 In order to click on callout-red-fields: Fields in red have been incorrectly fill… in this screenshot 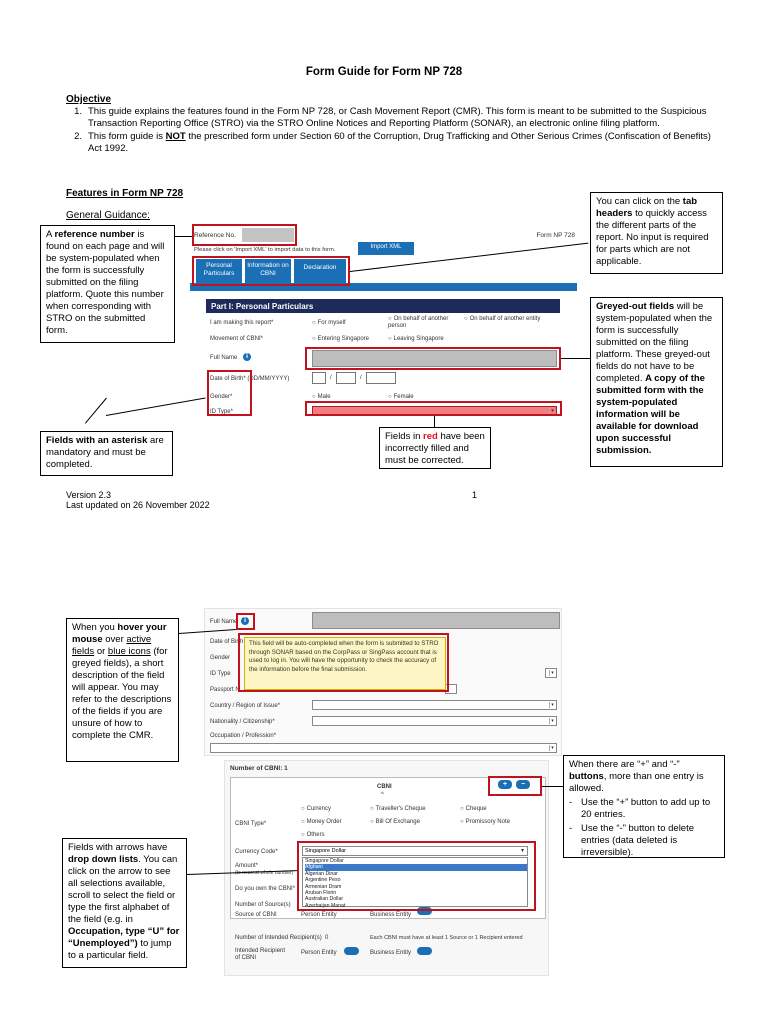, I will do `click(435, 448)`.